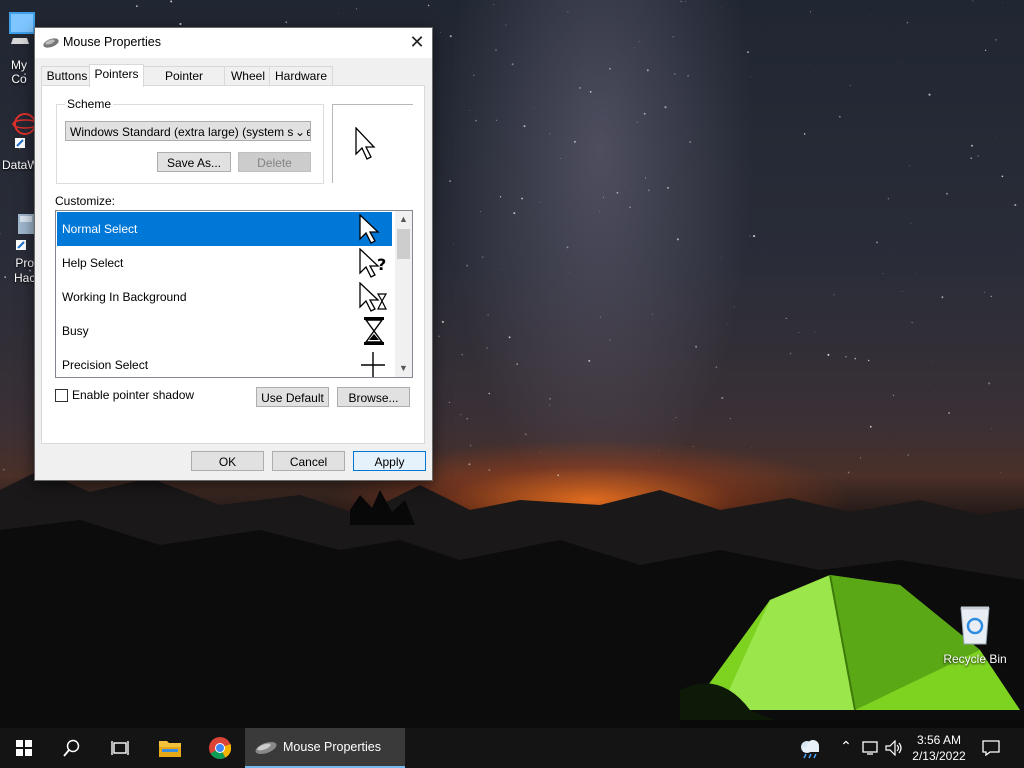 This screenshot has width=1024, height=768. What do you see at coordinates (939, 756) in the screenshot?
I see `clock-date: 2/13/2022` at bounding box center [939, 756].